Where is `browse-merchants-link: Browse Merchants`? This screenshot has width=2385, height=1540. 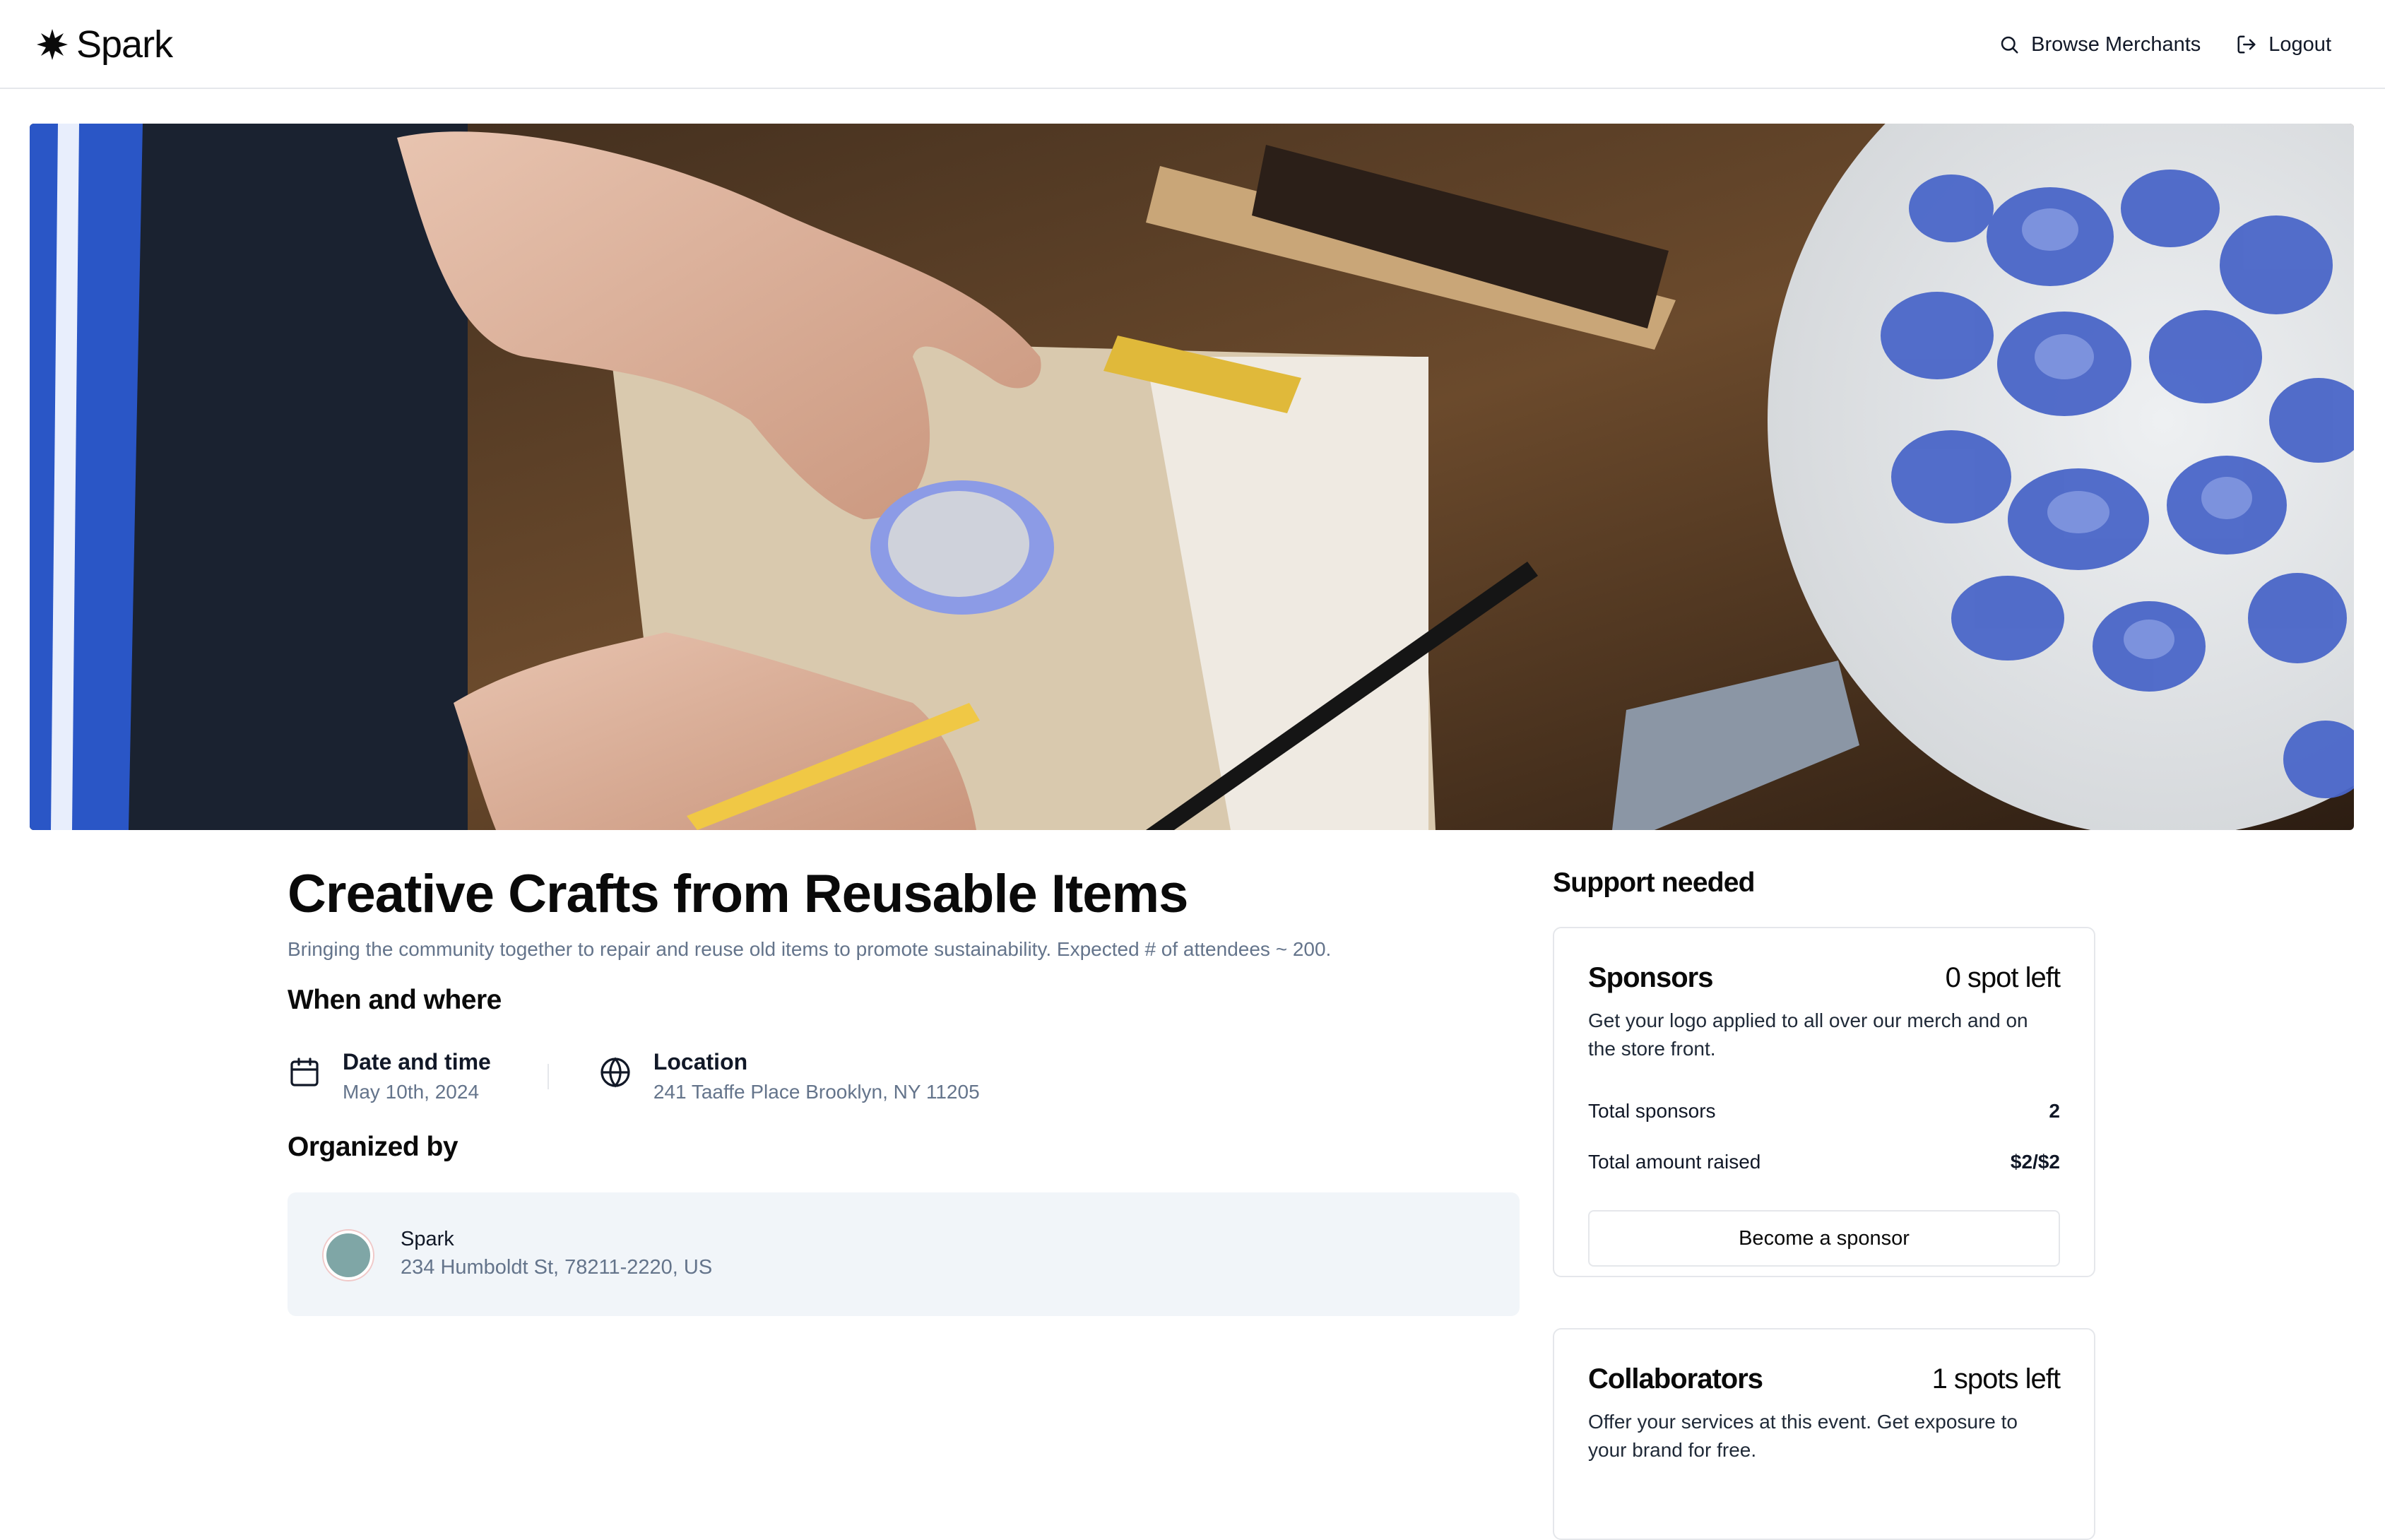 browse-merchants-link: Browse Merchants is located at coordinates (2100, 45).